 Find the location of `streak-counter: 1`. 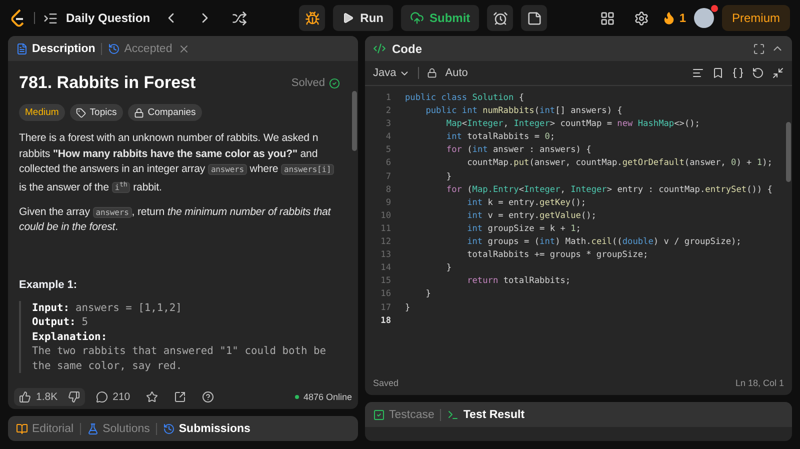

streak-counter: 1 is located at coordinates (674, 18).